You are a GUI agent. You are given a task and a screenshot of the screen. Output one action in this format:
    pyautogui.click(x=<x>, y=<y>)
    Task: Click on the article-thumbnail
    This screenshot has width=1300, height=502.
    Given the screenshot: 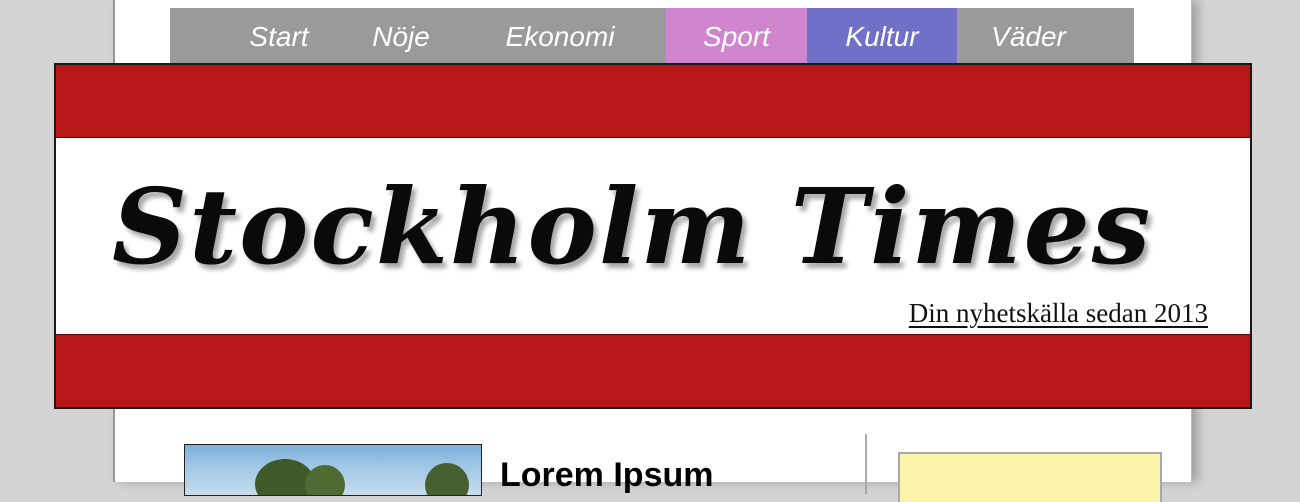 What is the action you would take?
    pyautogui.click(x=333, y=470)
    